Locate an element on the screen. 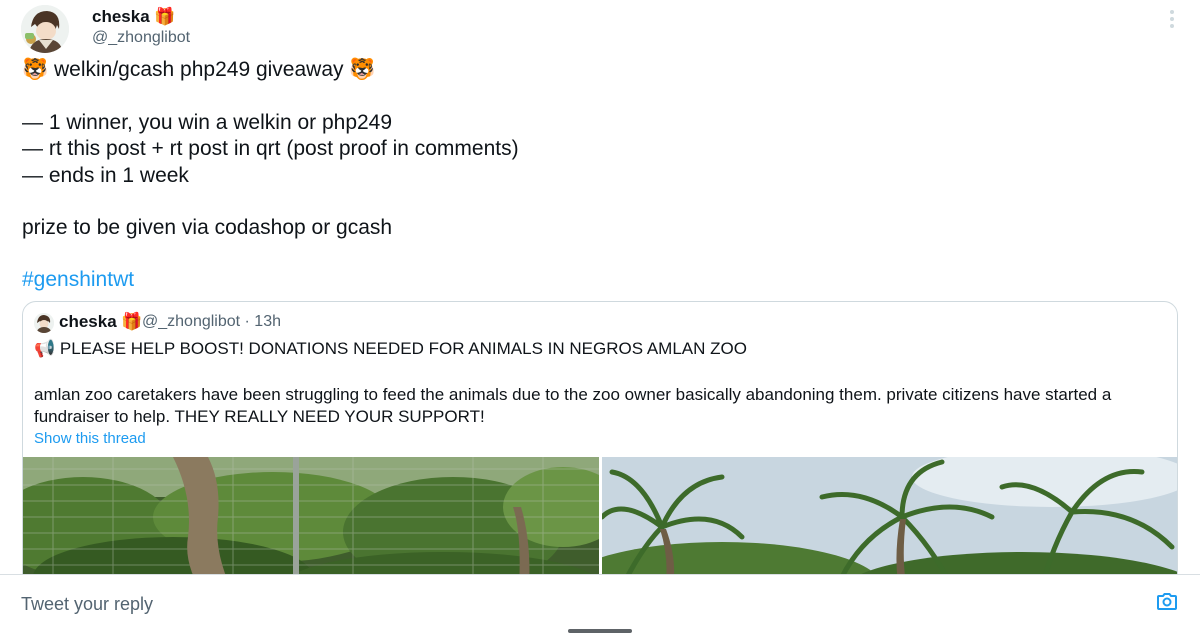 This screenshot has width=1200, height=637. gesture-nav-handle is located at coordinates (600, 631).